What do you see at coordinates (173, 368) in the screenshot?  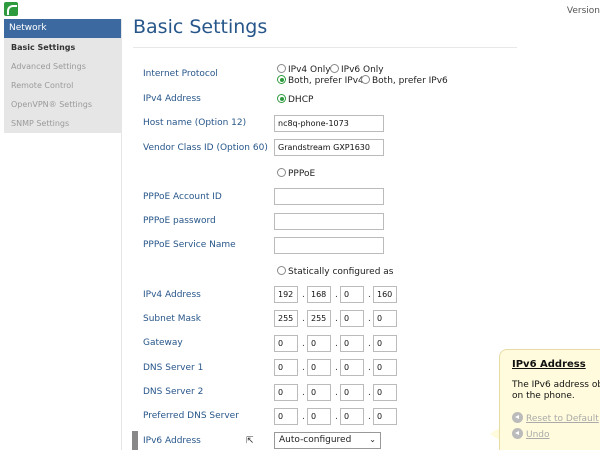 I see `dns-server-1-label: DNS Server 1` at bounding box center [173, 368].